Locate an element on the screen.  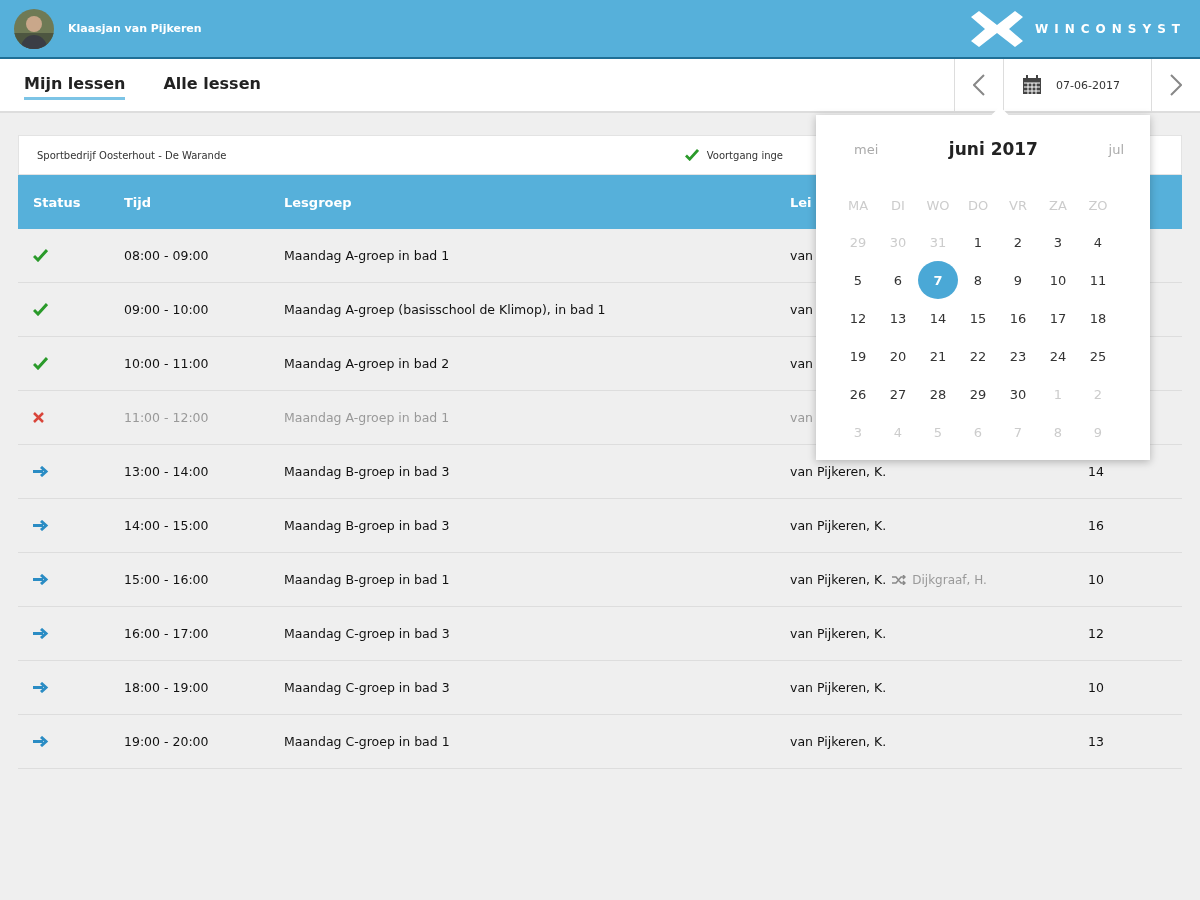
time-cell: 16:00 - 17:00 is located at coordinates (166, 633).